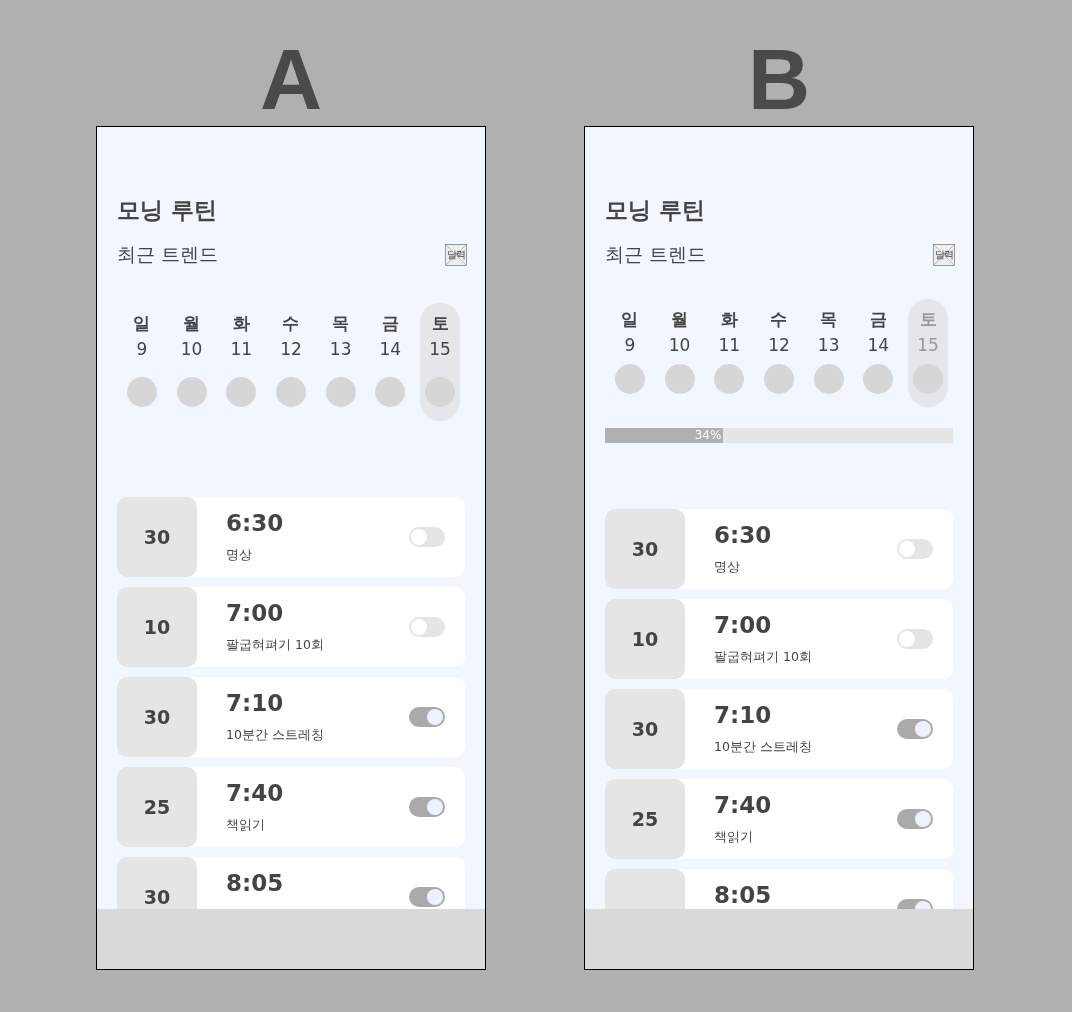 The height and width of the screenshot is (1012, 1072). Describe the element at coordinates (779, 81) in the screenshot. I see `variant-label: B` at that location.